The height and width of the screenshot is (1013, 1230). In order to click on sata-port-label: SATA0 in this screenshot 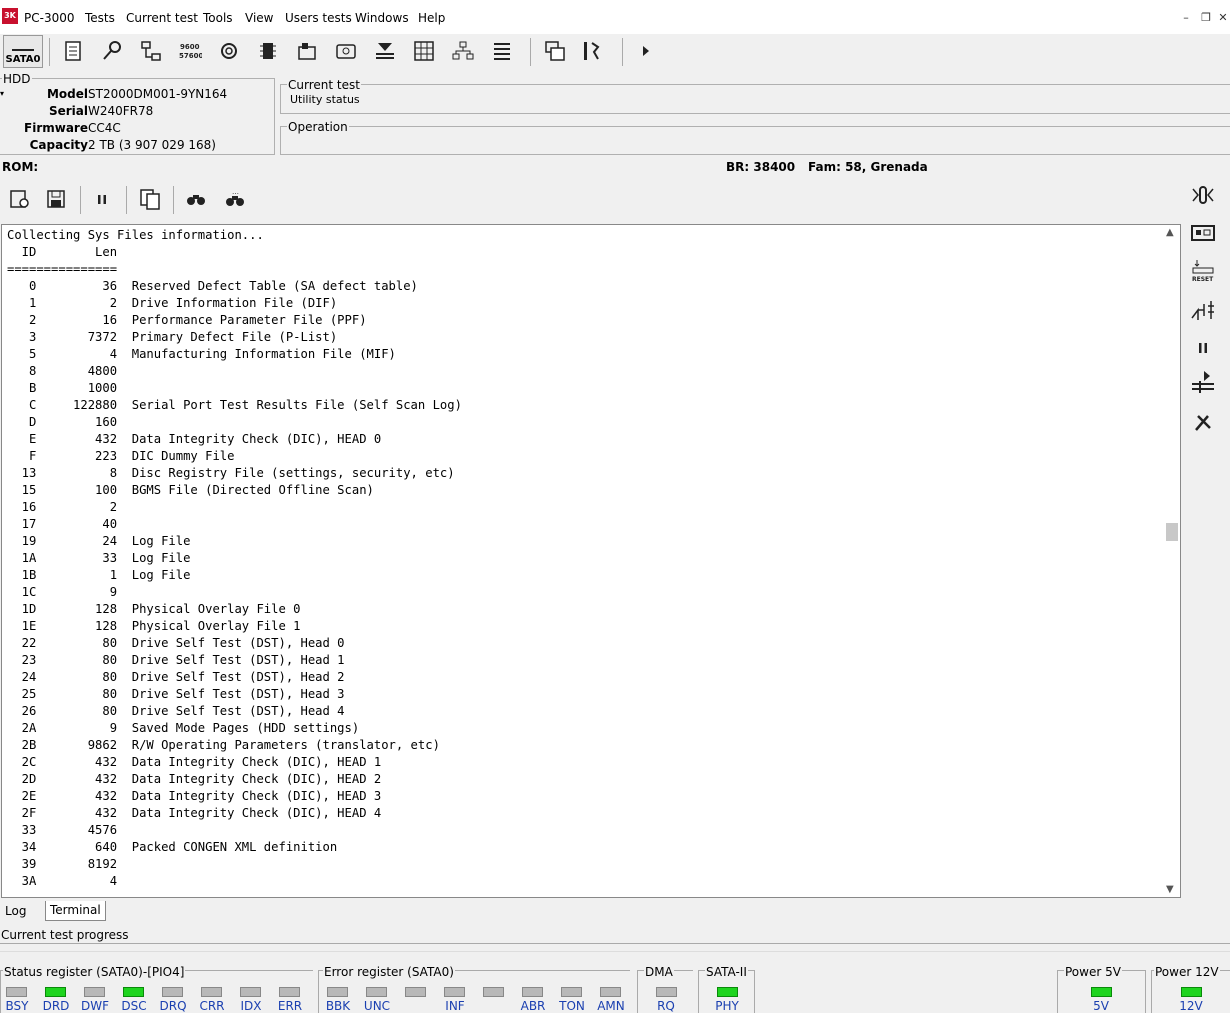, I will do `click(23, 59)`.